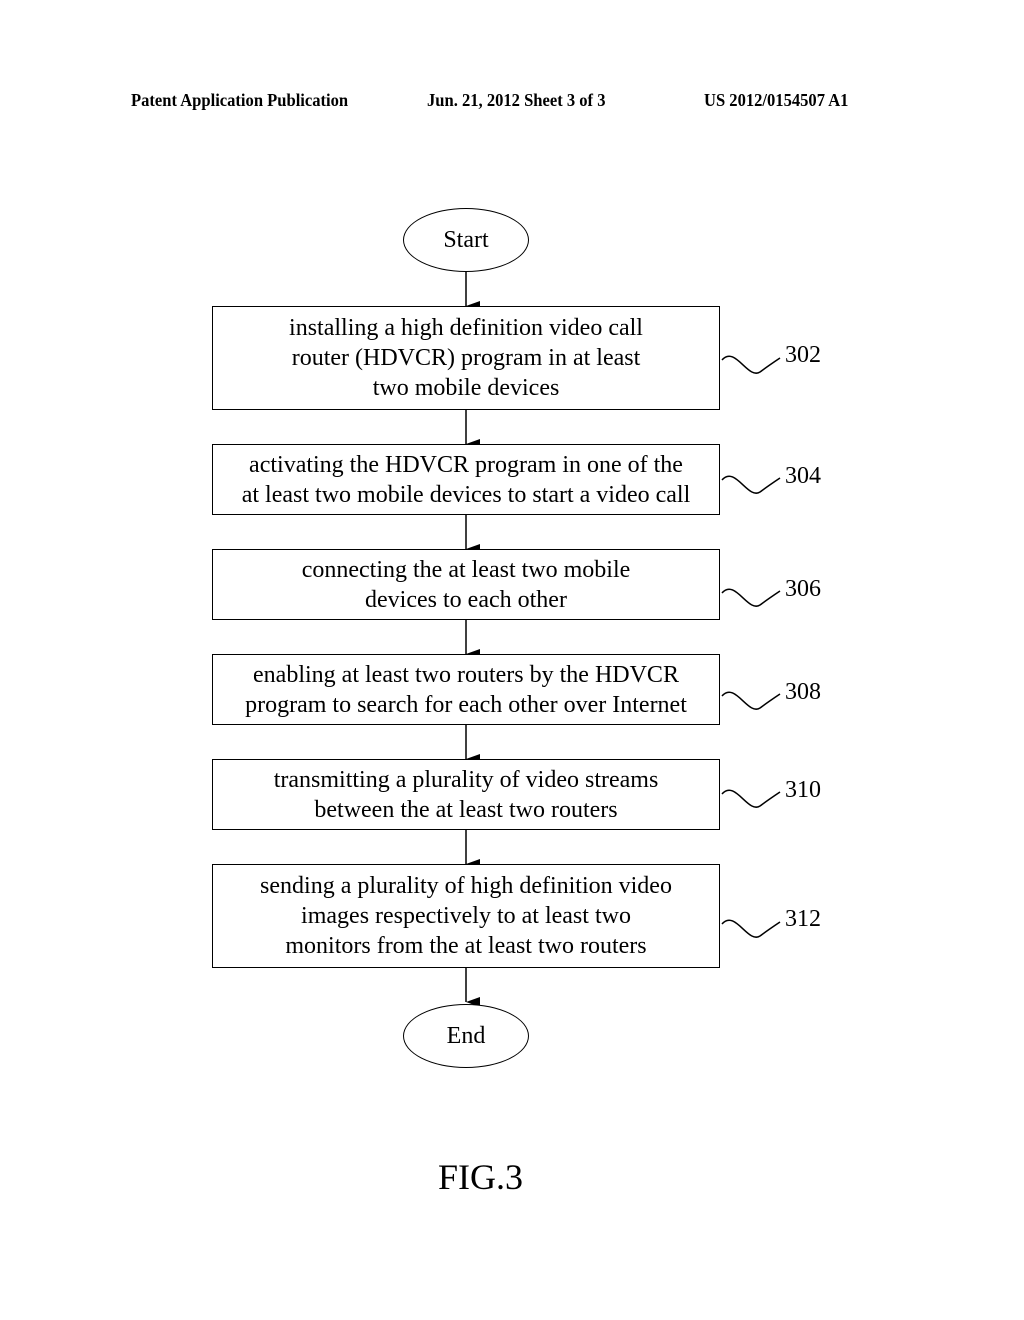 The image size is (1024, 1320). What do you see at coordinates (466, 328) in the screenshot?
I see `step-302-line: installing a high definition video call` at bounding box center [466, 328].